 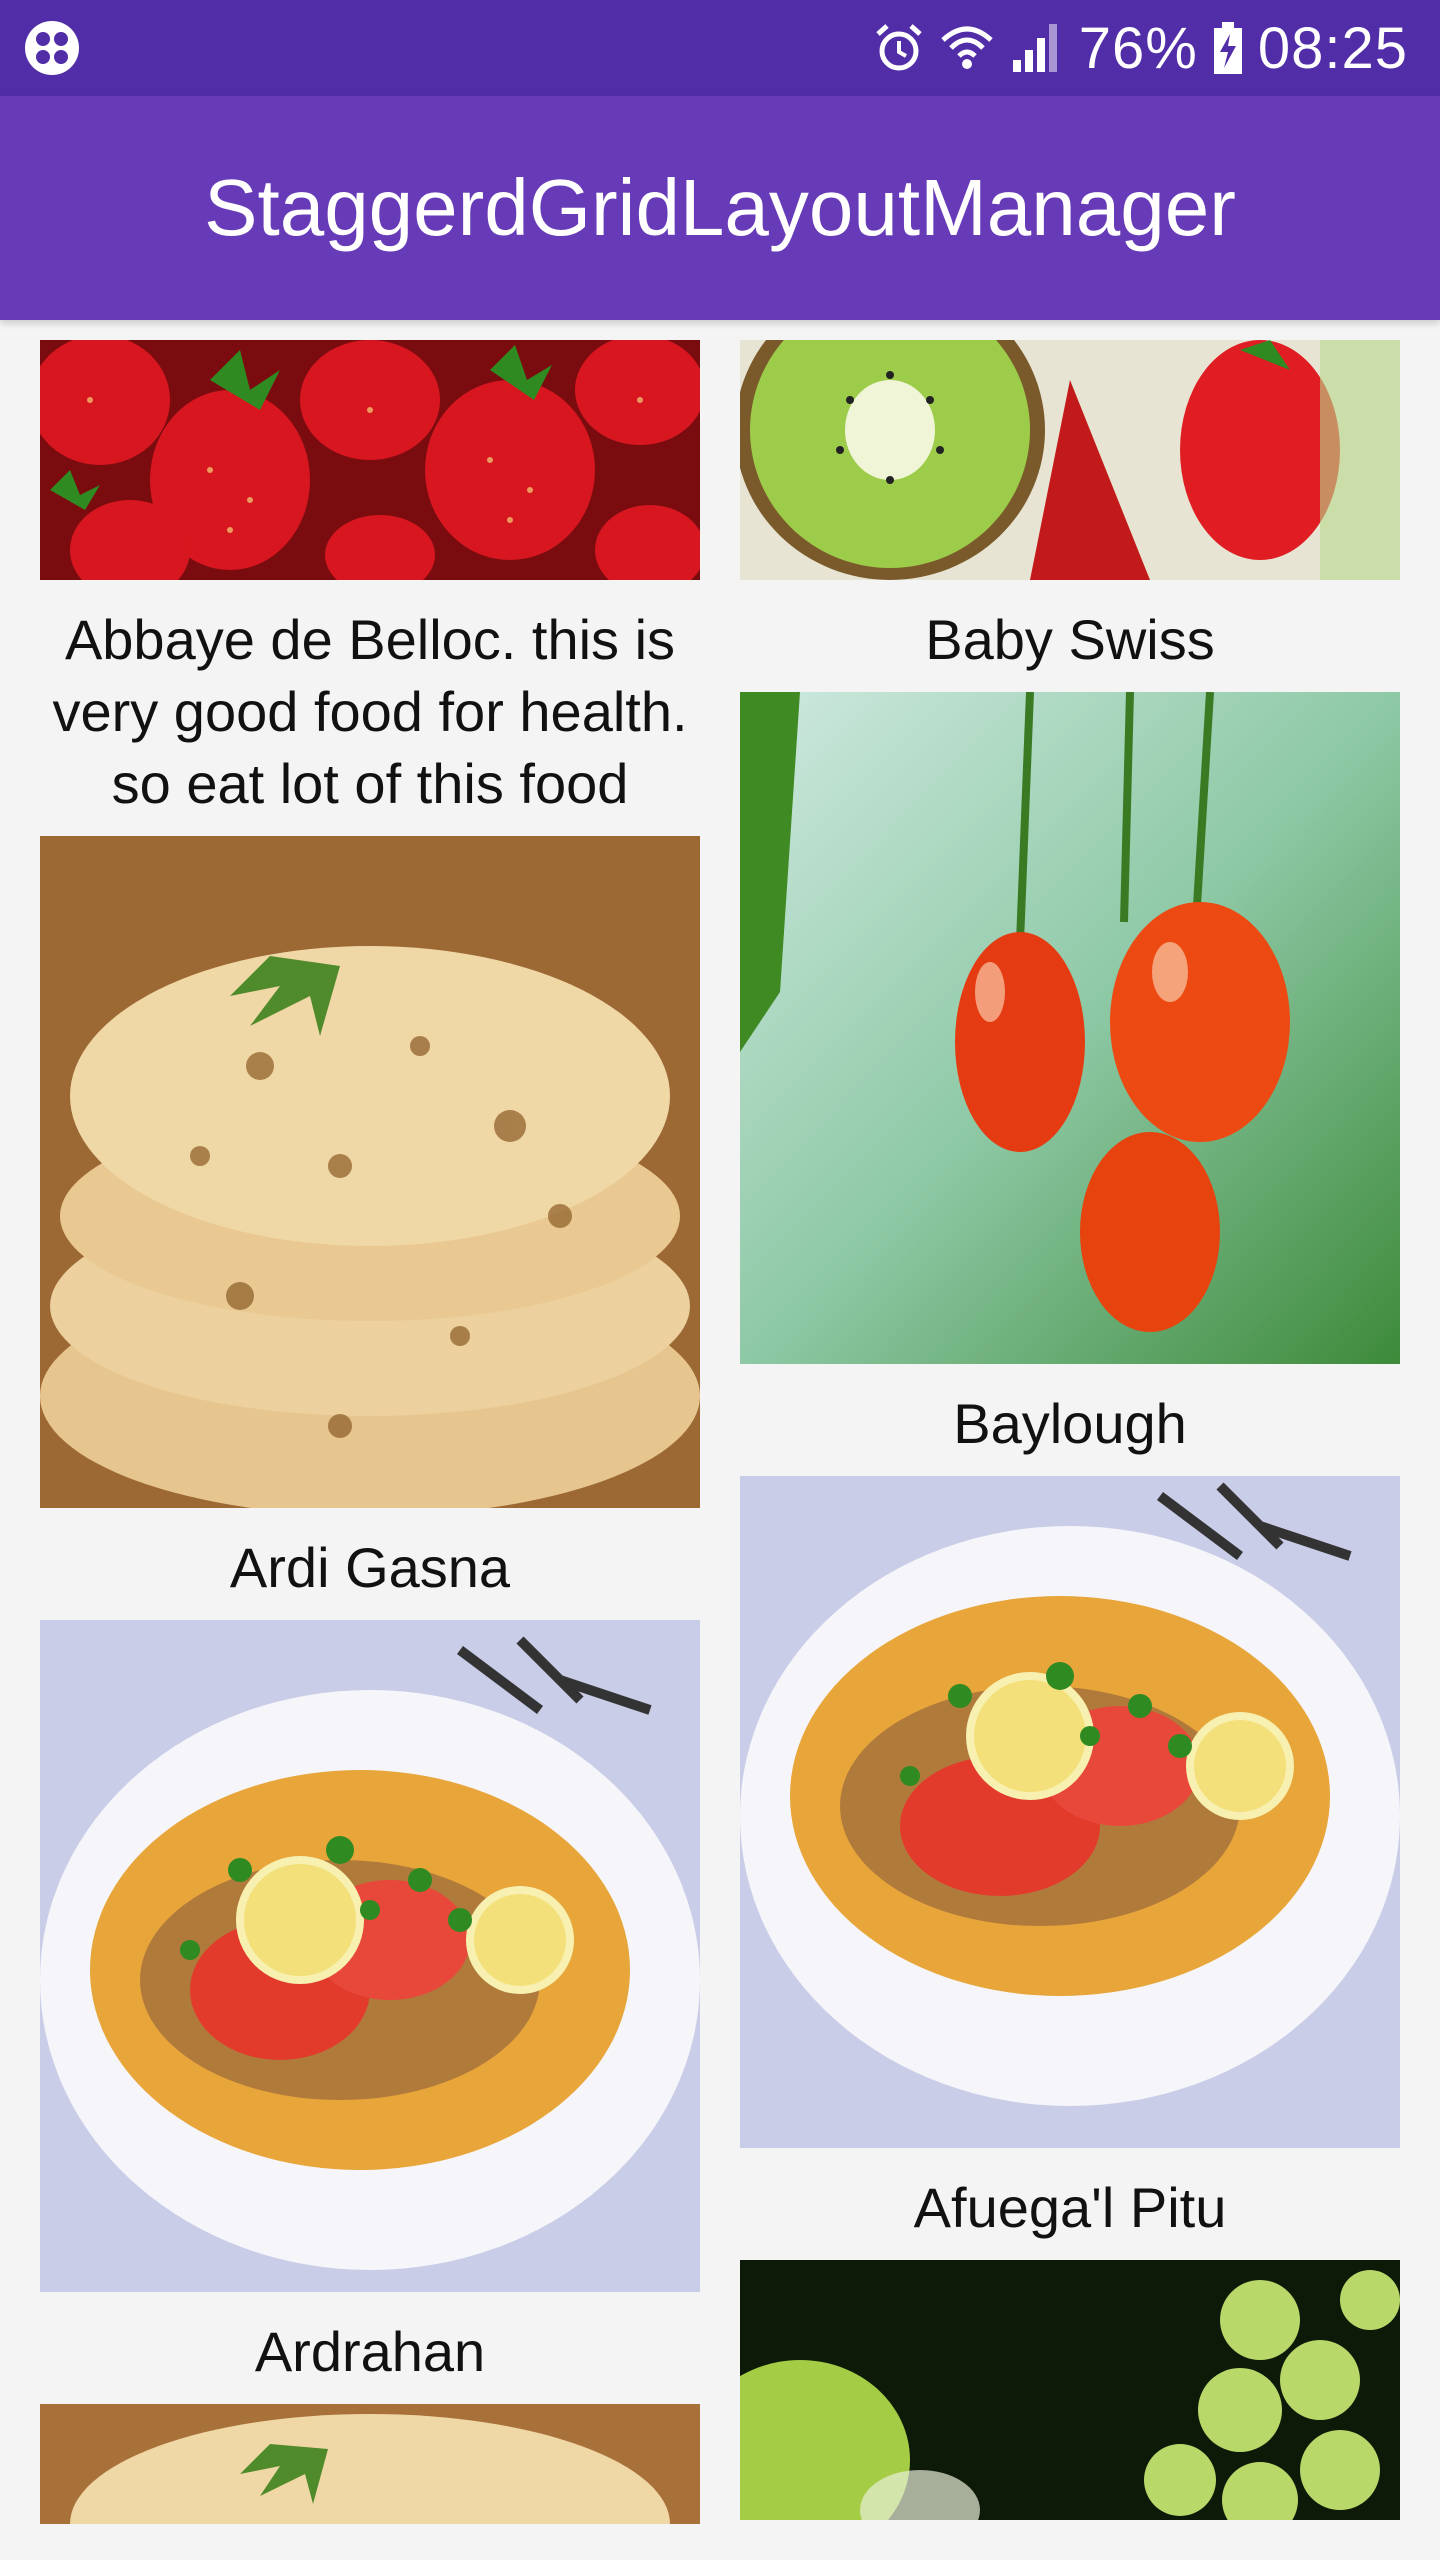 What do you see at coordinates (1070, 460) in the screenshot?
I see `kiwi-strawberry-image` at bounding box center [1070, 460].